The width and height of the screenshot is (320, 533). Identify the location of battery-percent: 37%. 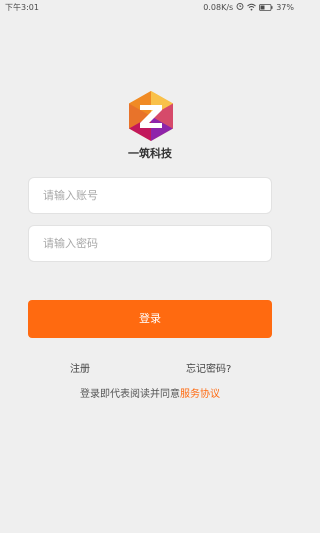
(285, 7).